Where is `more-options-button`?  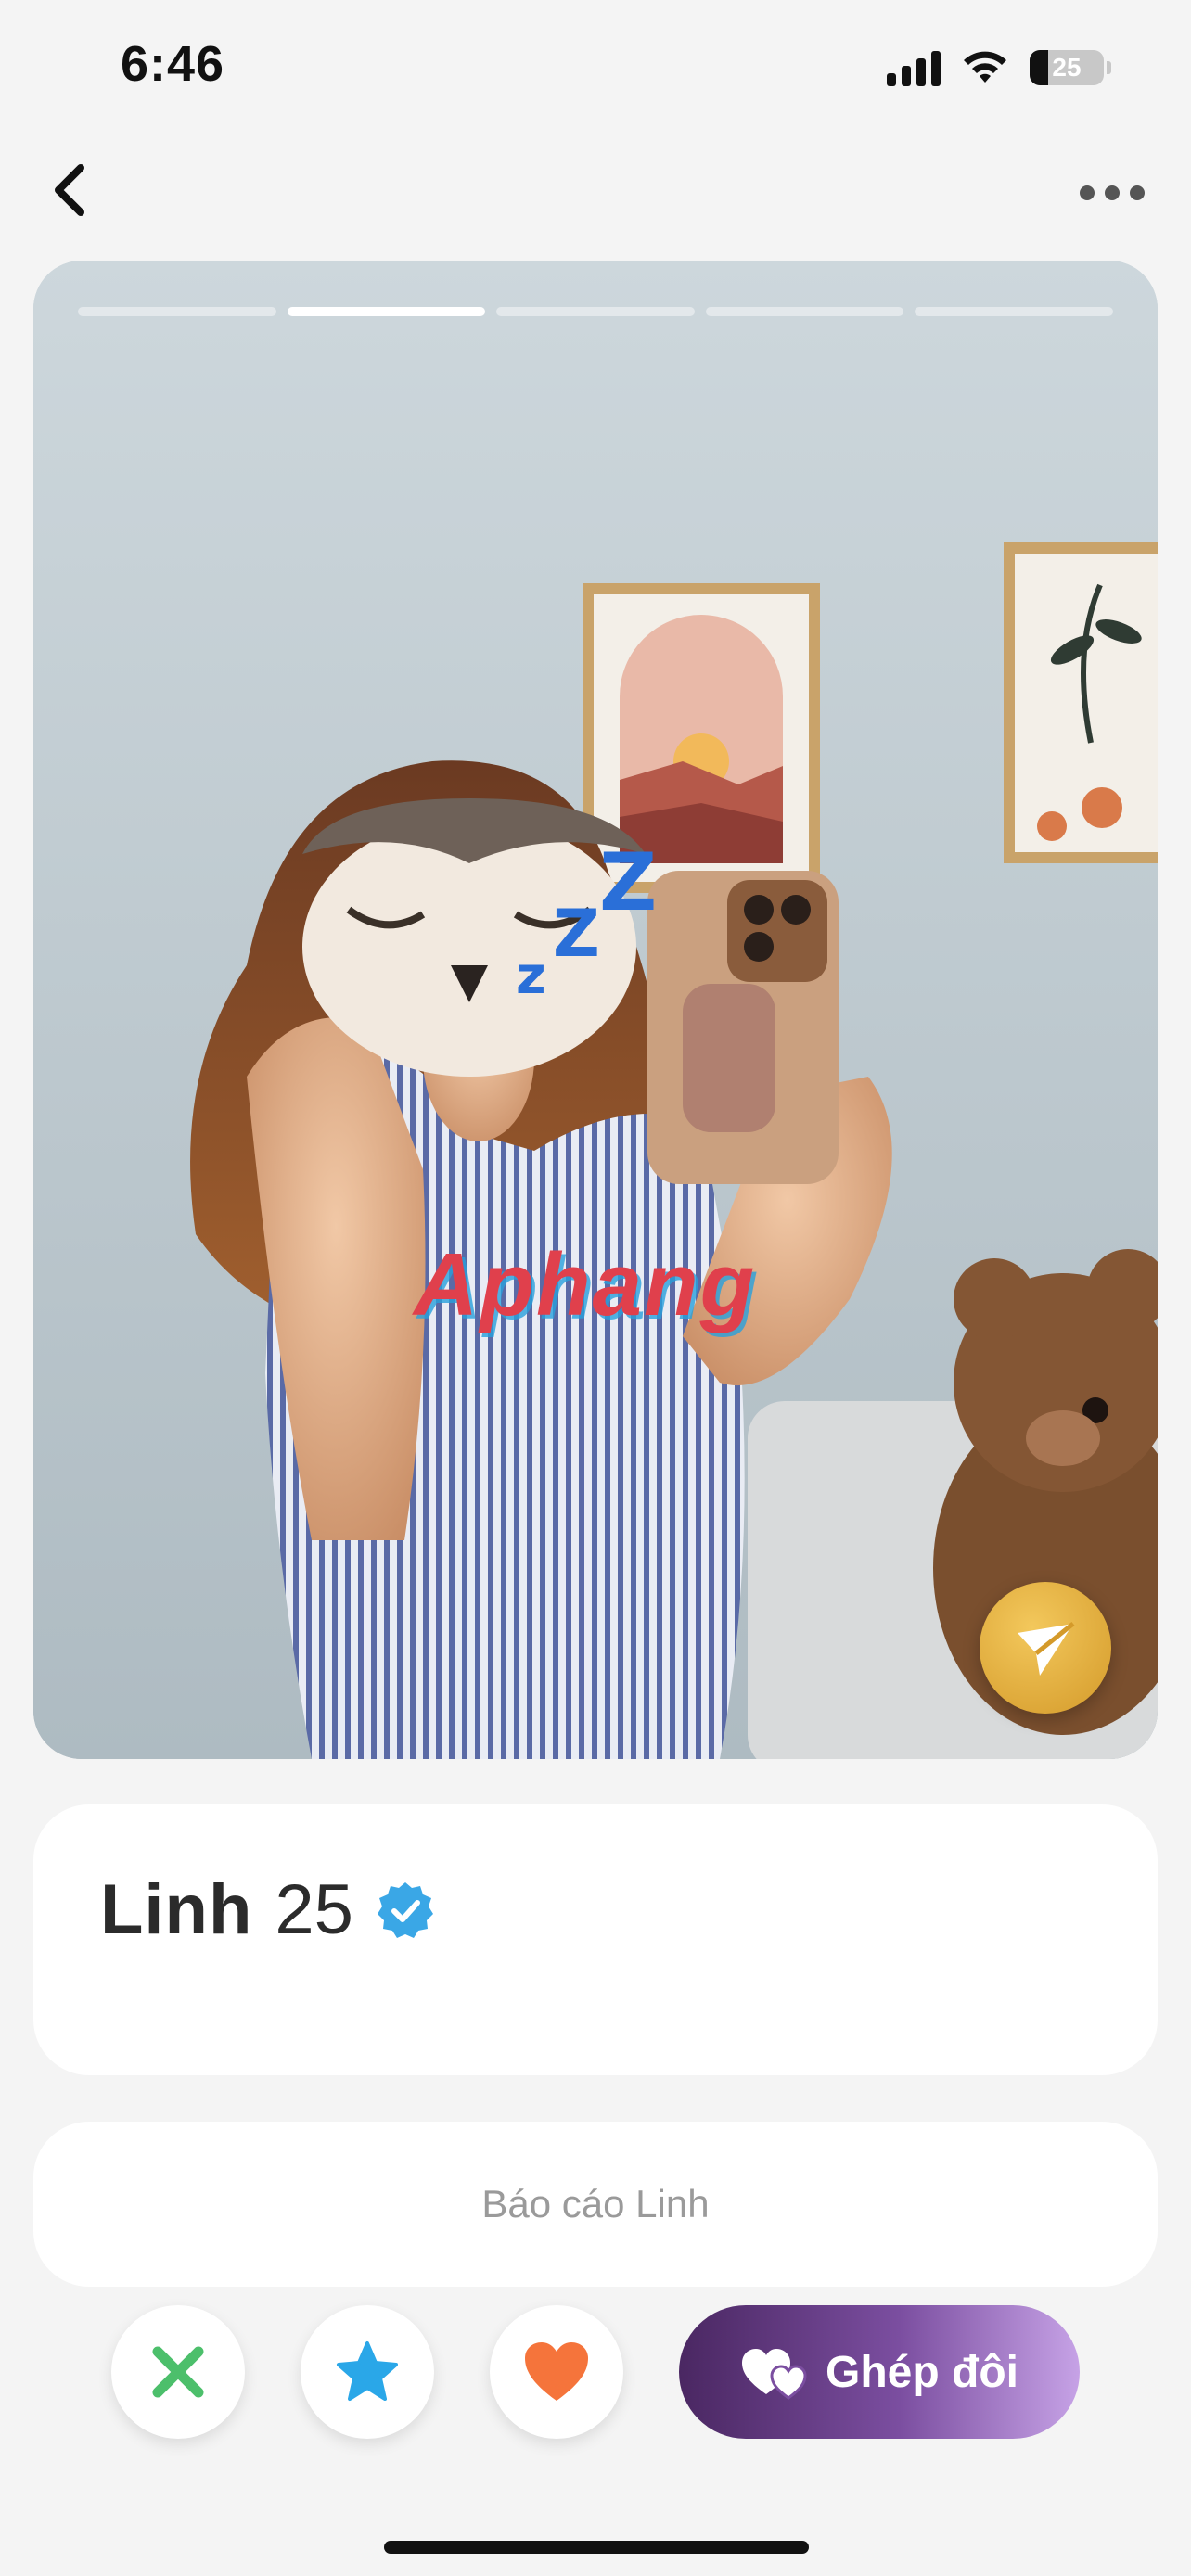
more-options-button is located at coordinates (1112, 193).